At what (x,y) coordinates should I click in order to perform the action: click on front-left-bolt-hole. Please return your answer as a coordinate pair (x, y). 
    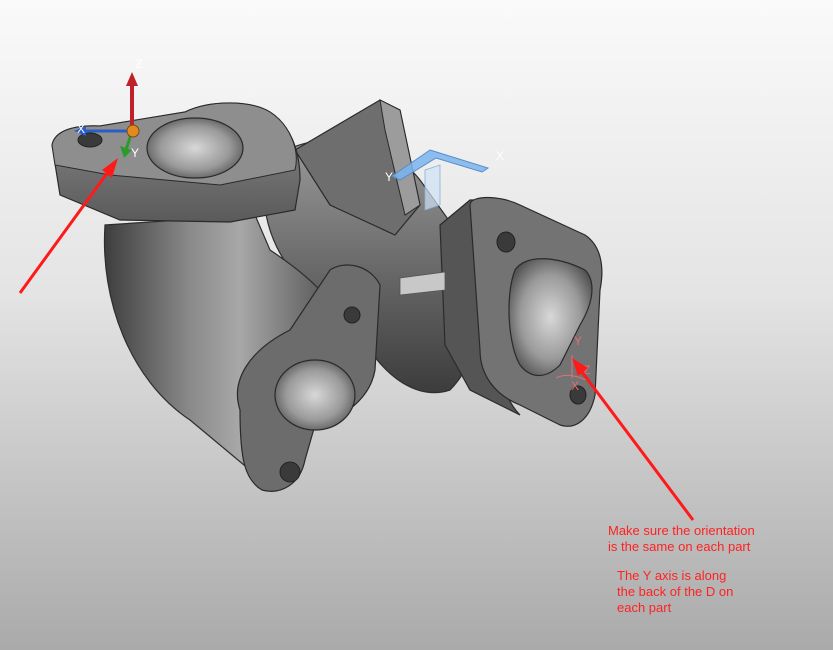
    Looking at the image, I should click on (290, 472).